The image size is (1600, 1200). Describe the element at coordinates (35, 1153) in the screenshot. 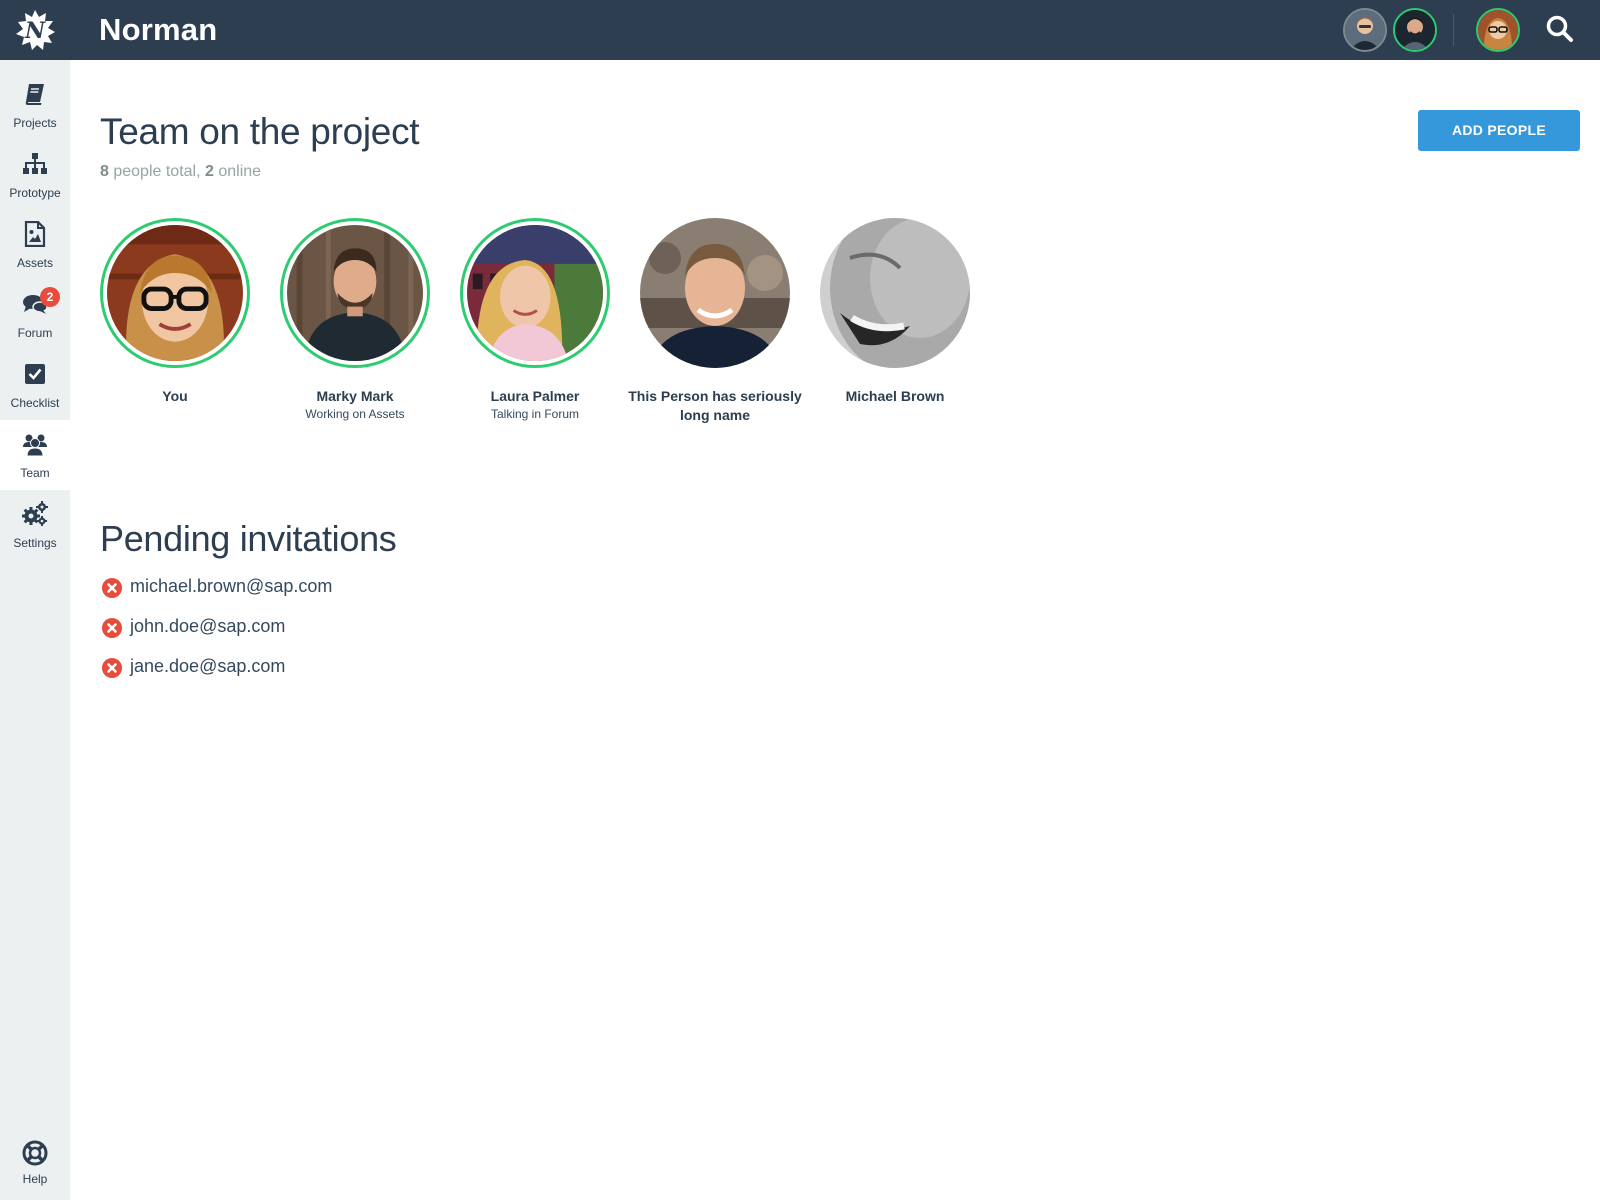

I see `lifebuoy-icon` at that location.